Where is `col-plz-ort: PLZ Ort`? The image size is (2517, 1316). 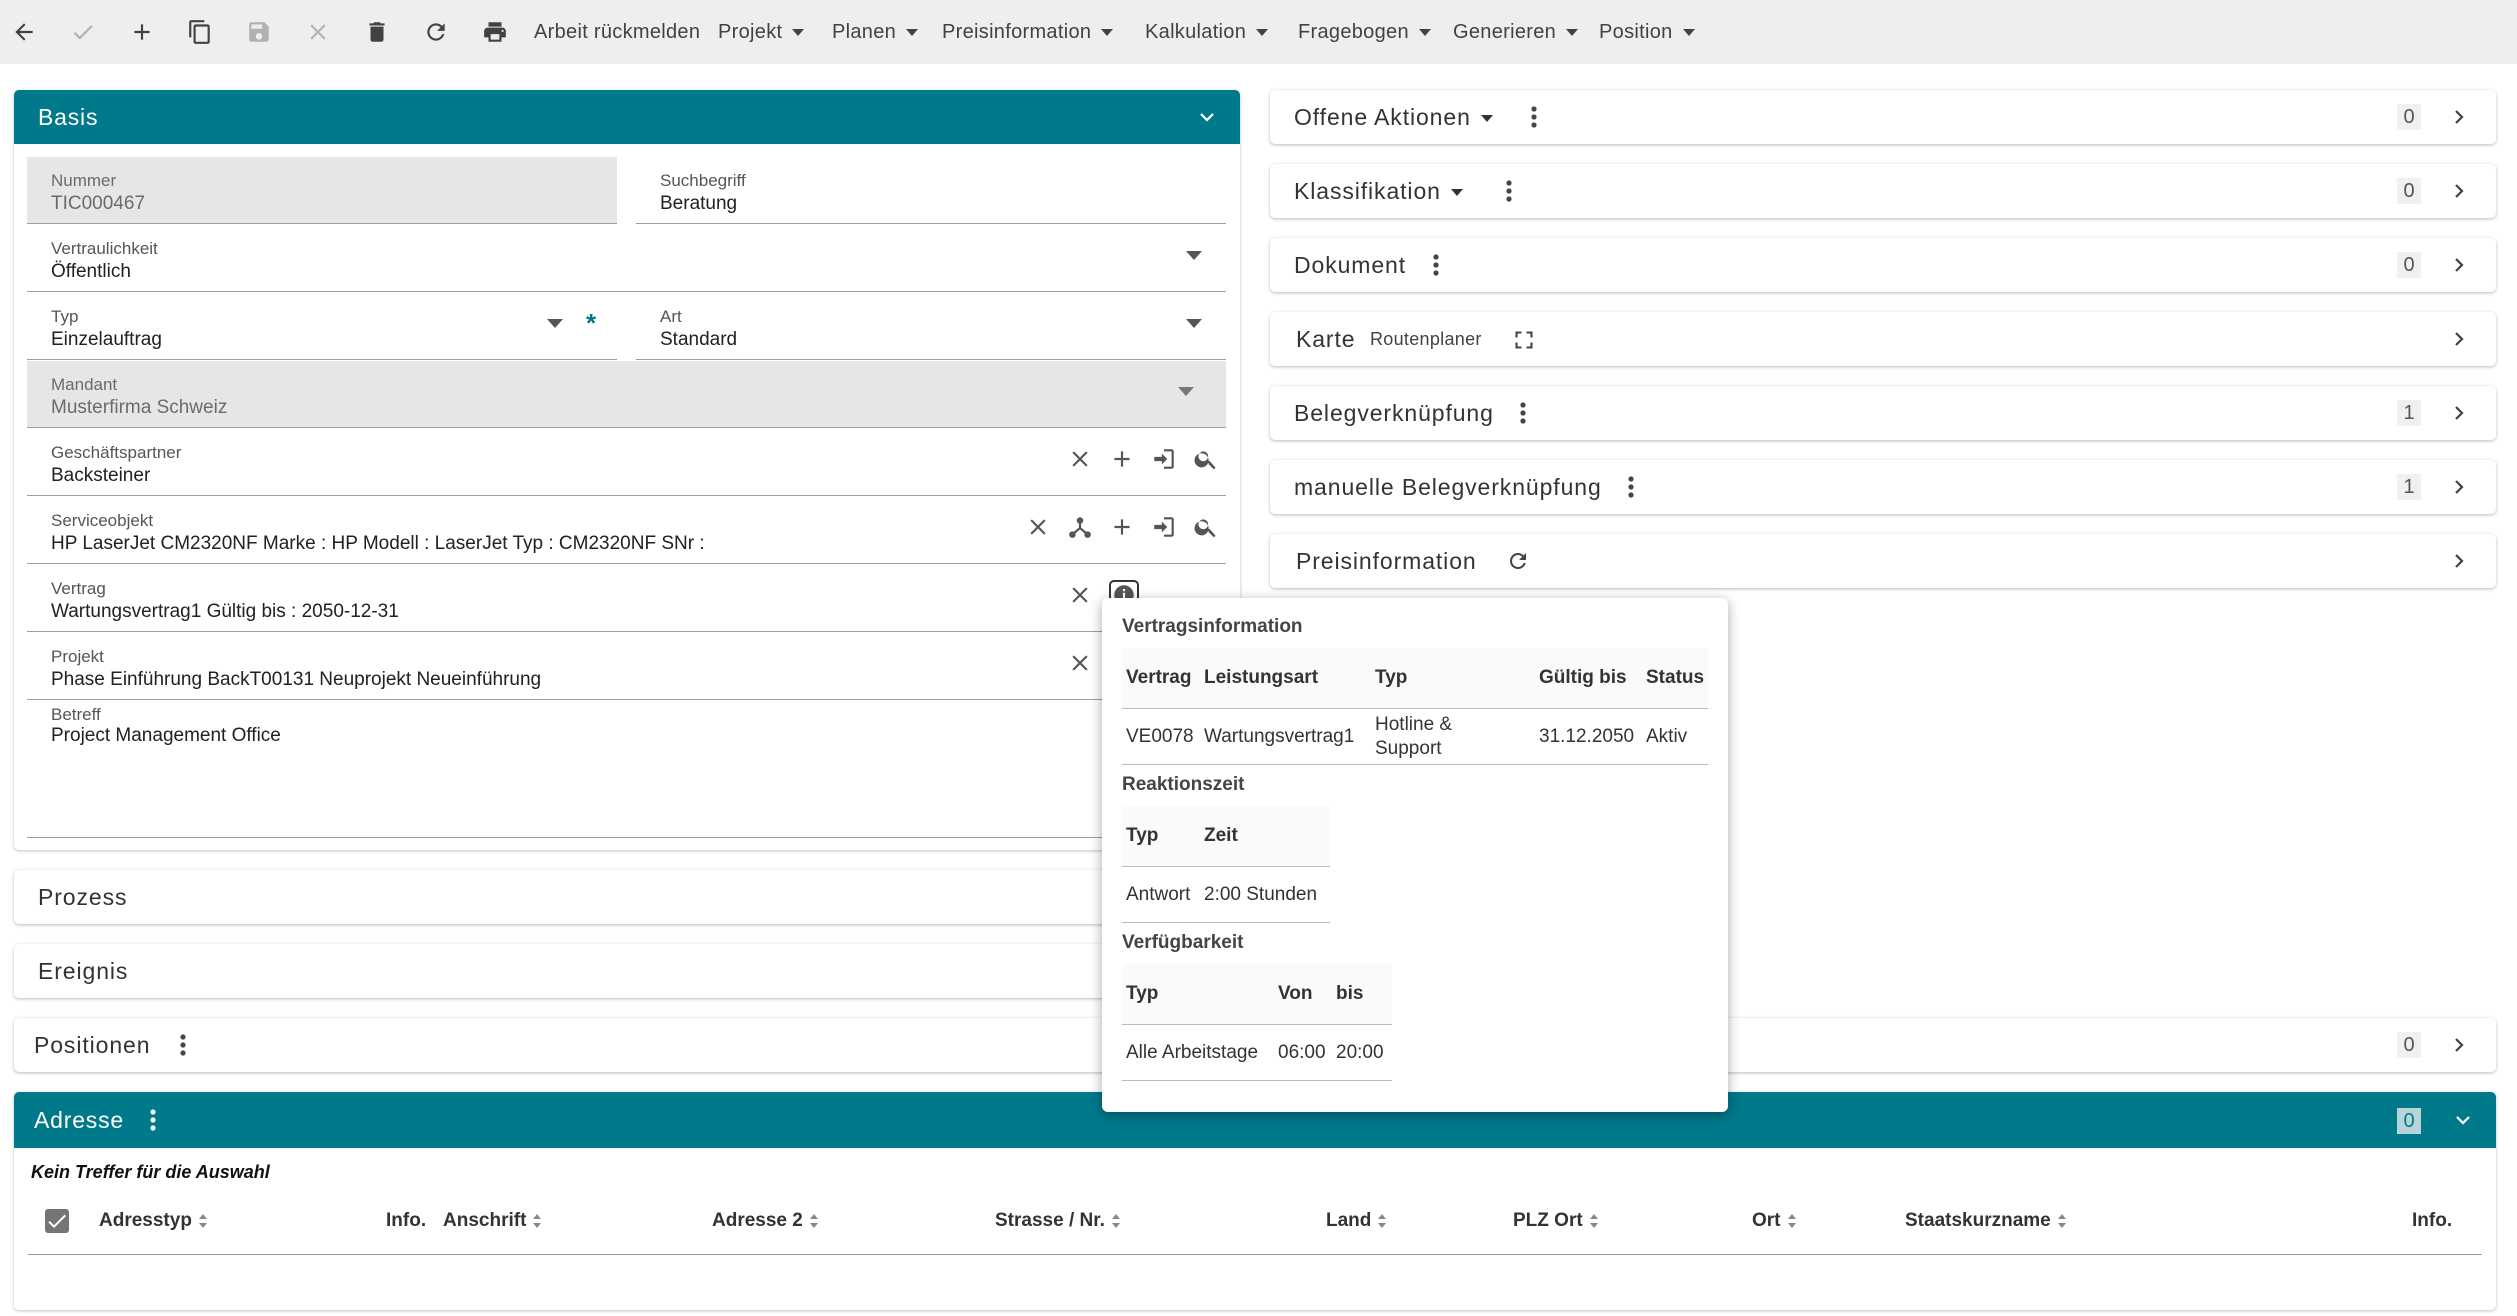
col-plz-ort: PLZ Ort is located at coordinates (1556, 1221).